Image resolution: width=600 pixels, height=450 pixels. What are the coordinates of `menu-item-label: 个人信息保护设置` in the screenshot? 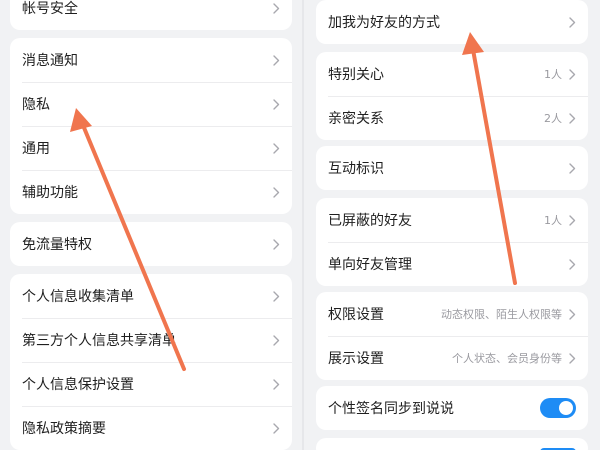 It's located at (78, 385).